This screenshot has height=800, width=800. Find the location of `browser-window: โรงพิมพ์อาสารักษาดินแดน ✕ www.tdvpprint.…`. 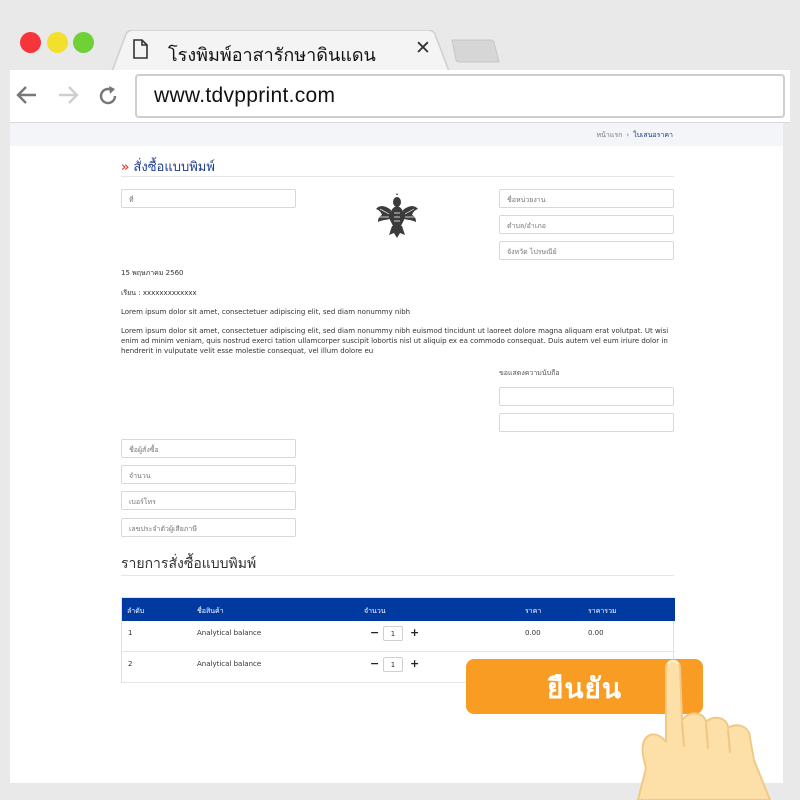

browser-window: โรงพิมพ์อาสารักษาดินแดน ✕ www.tdvpprint.… is located at coordinates (400, 66).